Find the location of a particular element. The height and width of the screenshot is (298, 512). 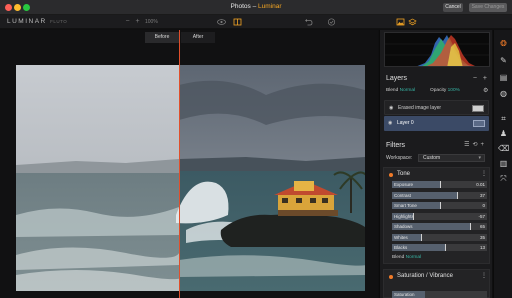

slider-contrast: Contrast 37 is located at coordinates (439, 195).